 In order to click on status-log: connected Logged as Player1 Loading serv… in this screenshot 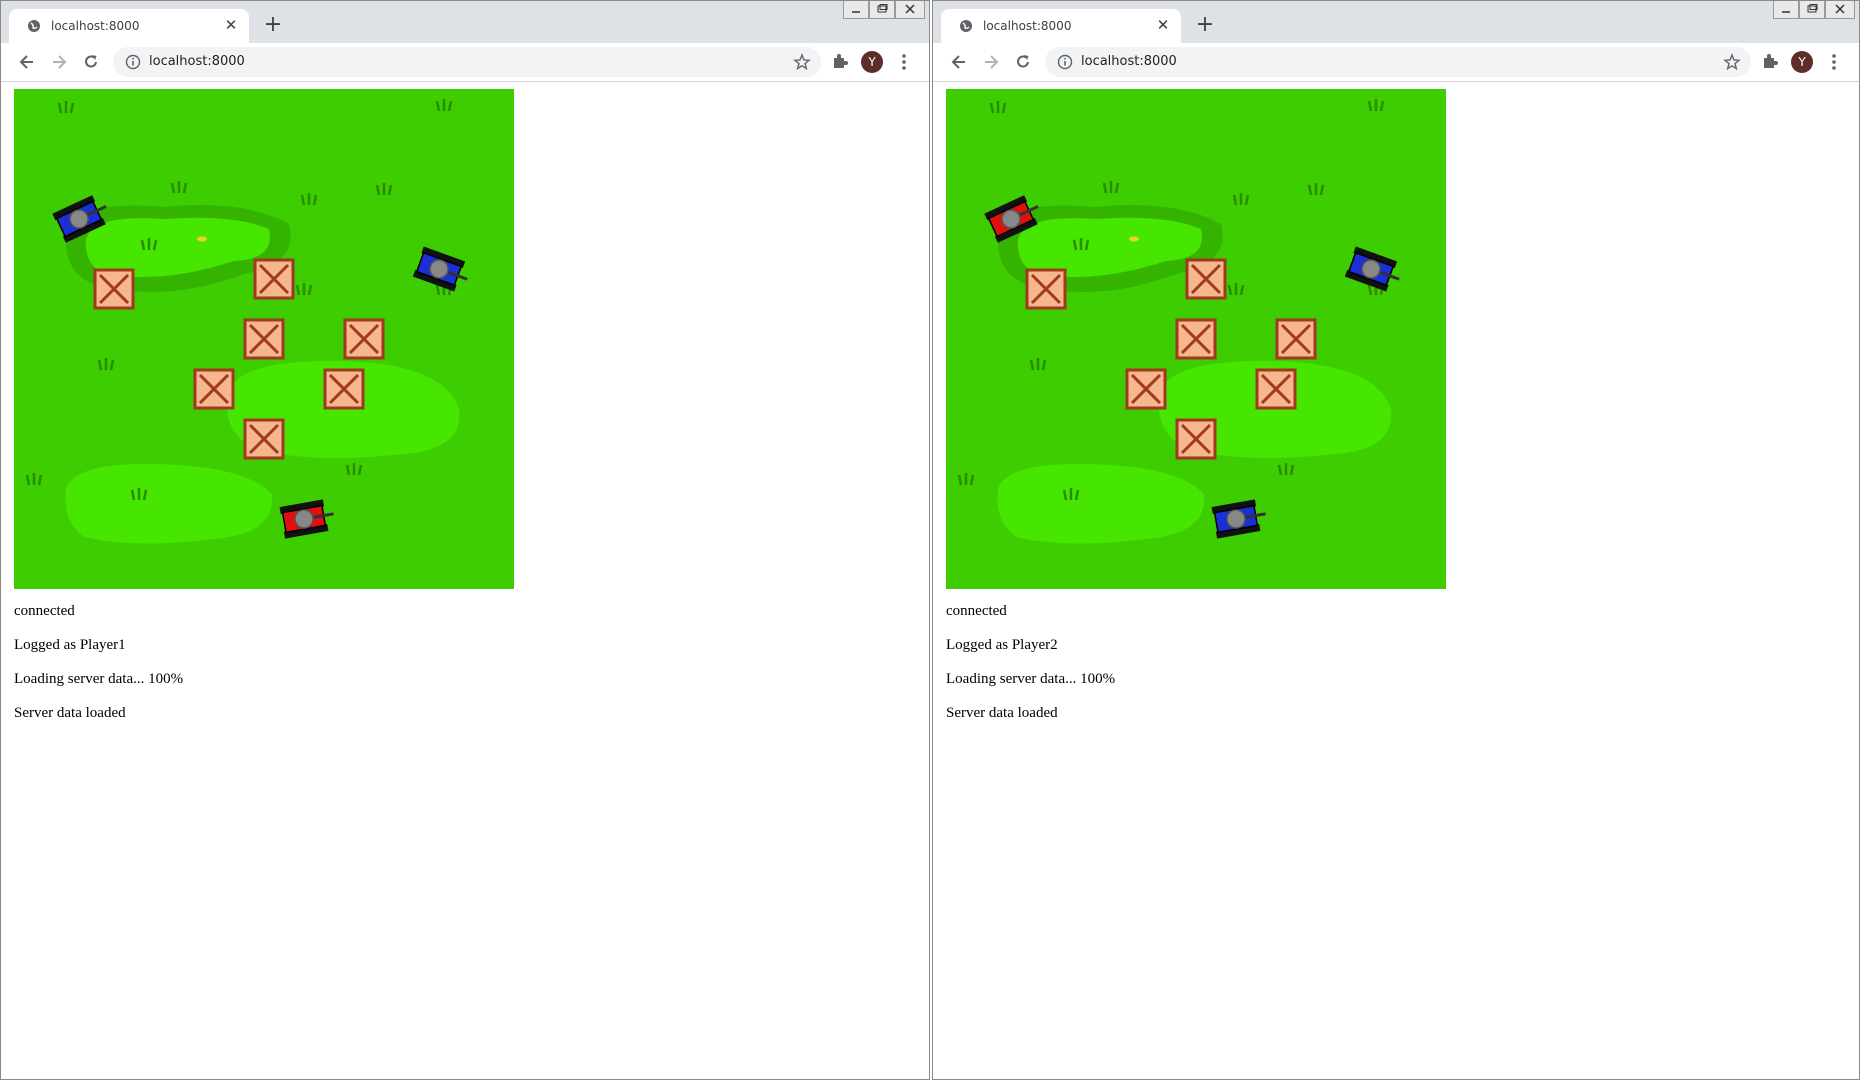, I will do `click(98, 670)`.